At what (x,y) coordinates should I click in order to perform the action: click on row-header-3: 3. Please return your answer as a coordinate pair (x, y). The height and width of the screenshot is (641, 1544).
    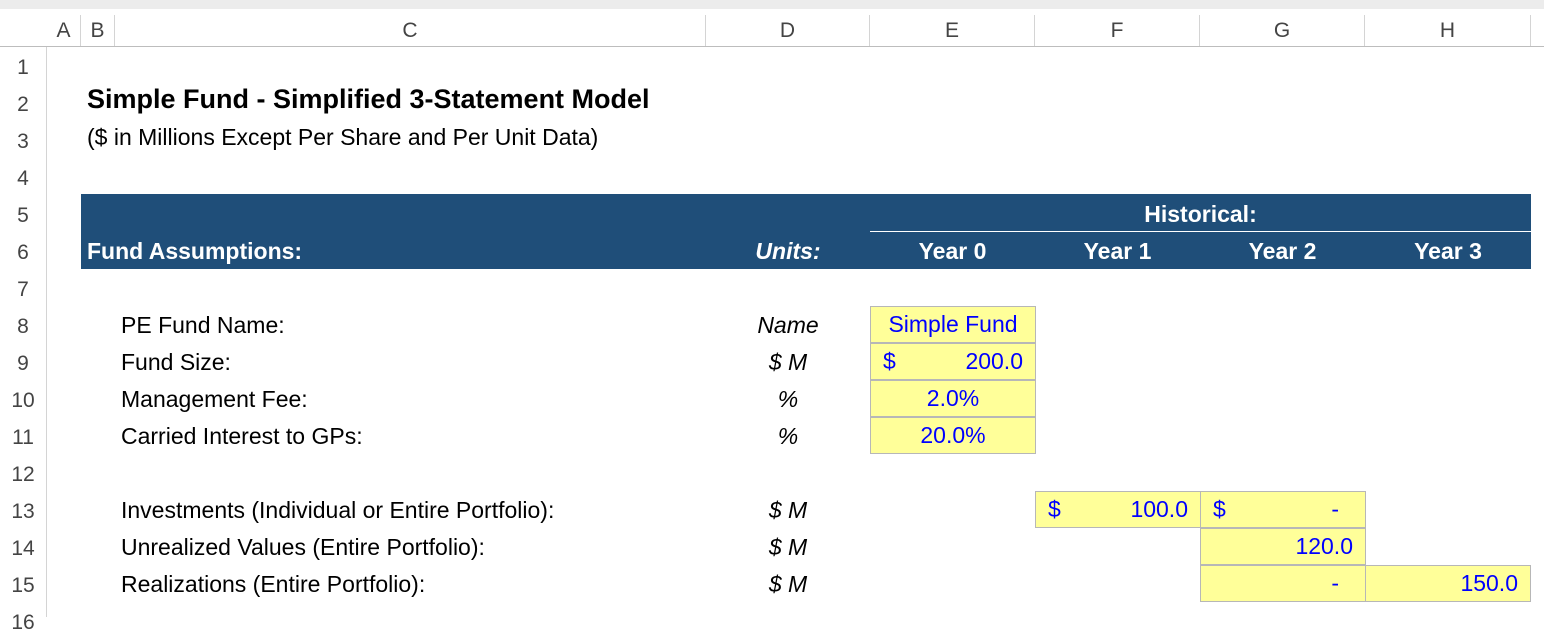
    Looking at the image, I should click on (23, 141).